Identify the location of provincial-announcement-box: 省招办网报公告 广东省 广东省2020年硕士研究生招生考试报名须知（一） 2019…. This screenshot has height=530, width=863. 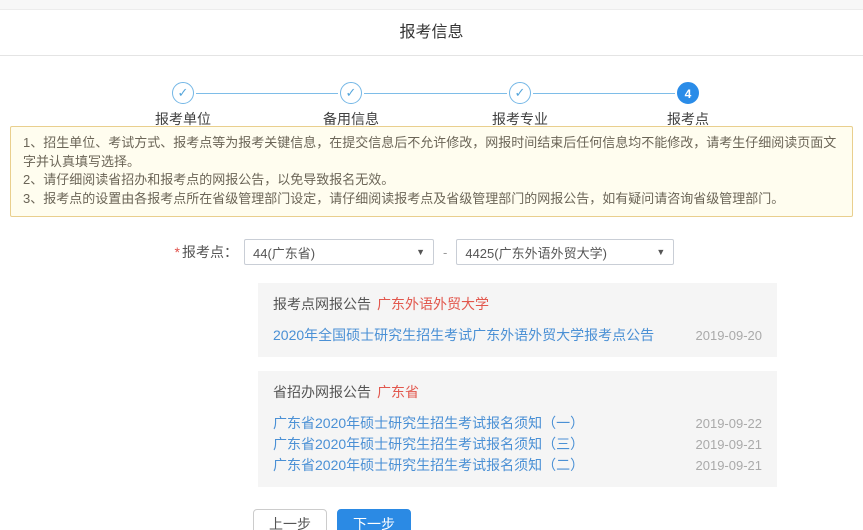
(517, 429).